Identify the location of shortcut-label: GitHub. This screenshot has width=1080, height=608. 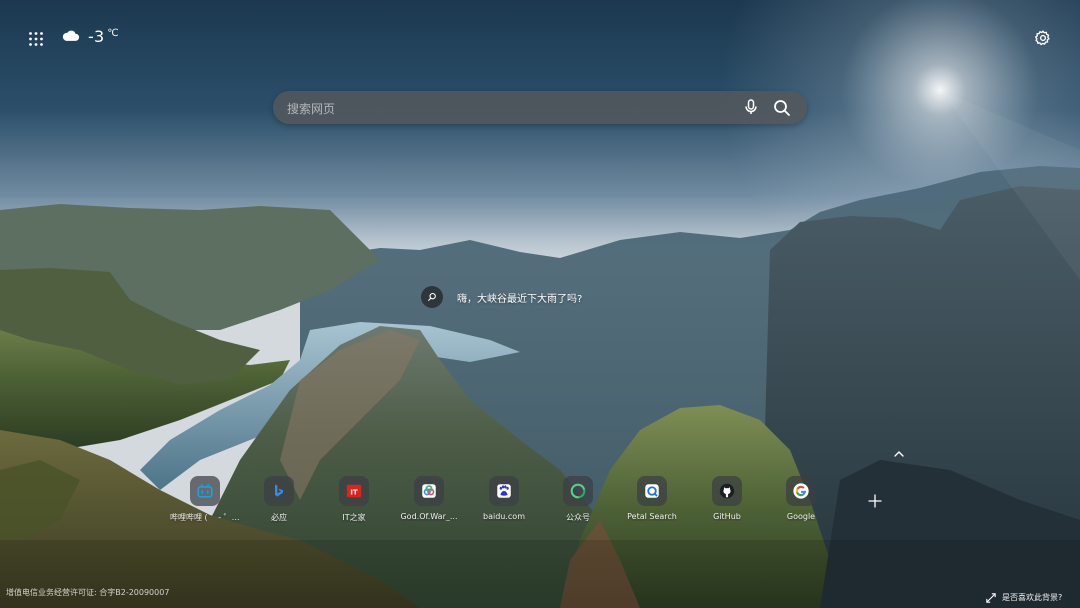
(727, 516).